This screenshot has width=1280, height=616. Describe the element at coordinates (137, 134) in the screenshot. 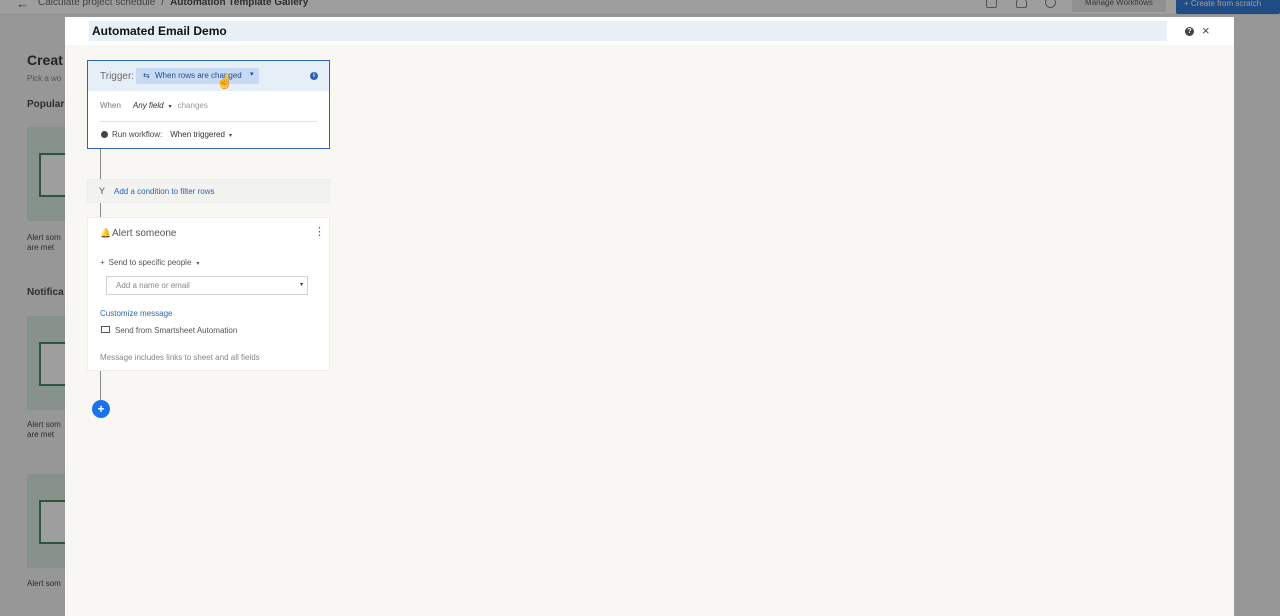

I see `run-workflow-label: Run workflow:` at that location.